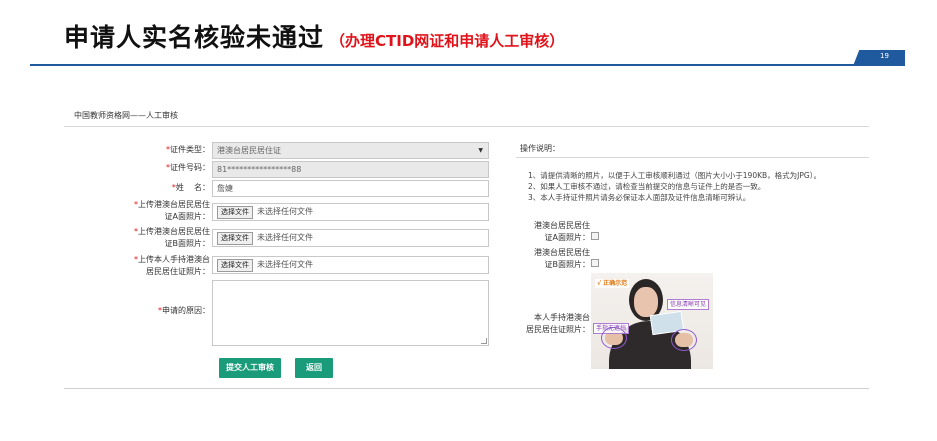 The image size is (937, 441). Describe the element at coordinates (314, 368) in the screenshot. I see `back-button: 返回` at that location.